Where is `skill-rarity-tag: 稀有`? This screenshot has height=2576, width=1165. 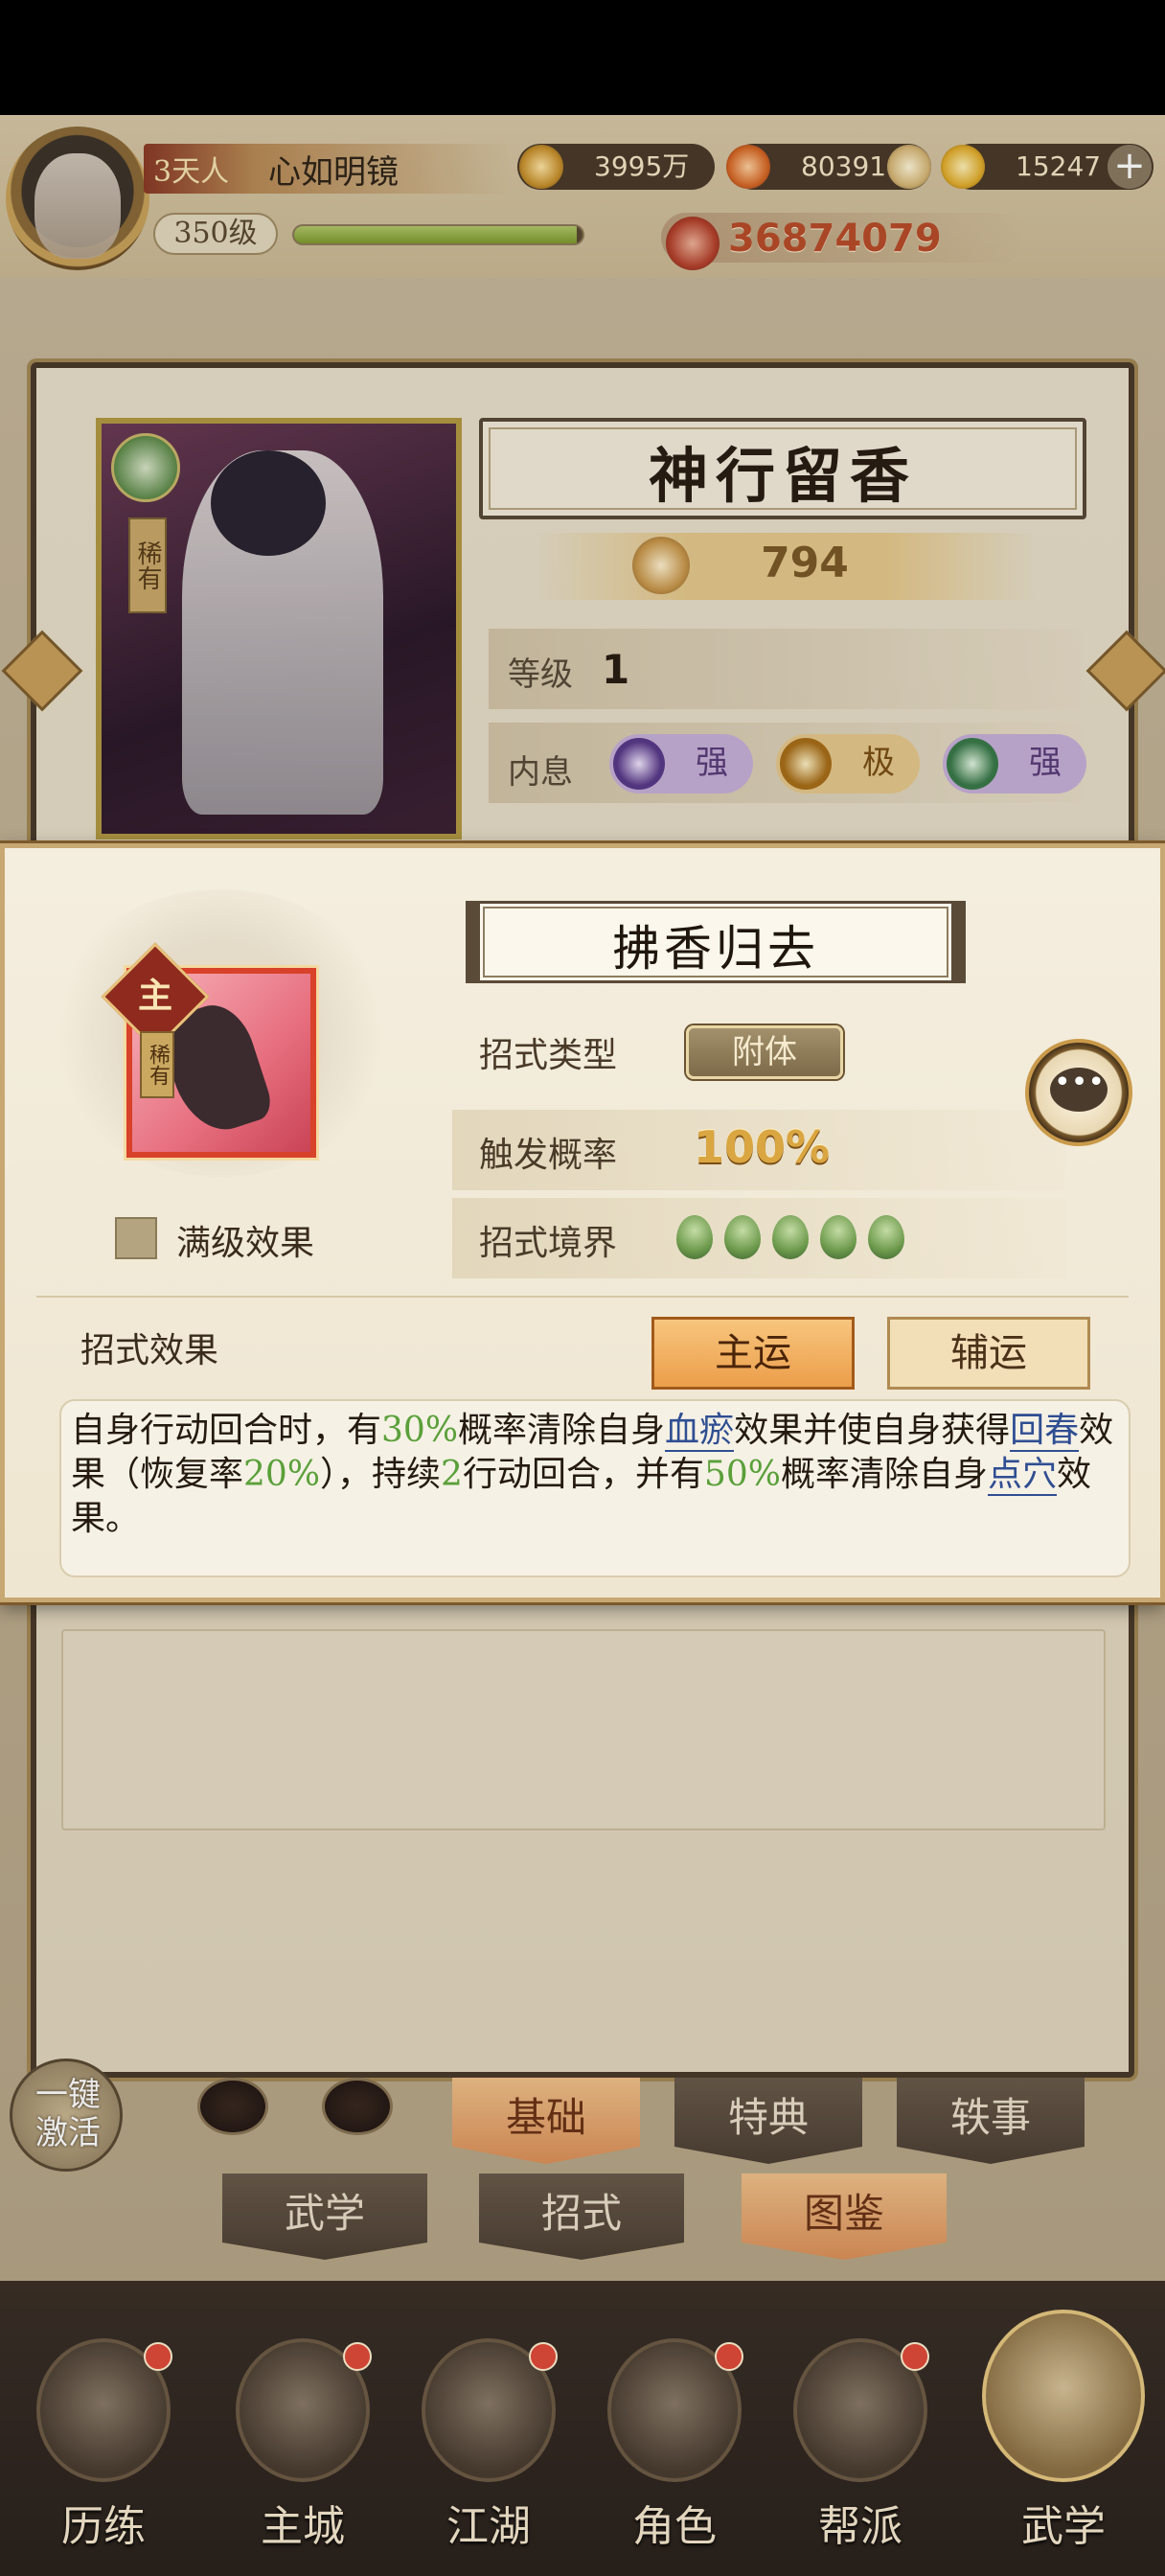 skill-rarity-tag: 稀有 is located at coordinates (157, 1064).